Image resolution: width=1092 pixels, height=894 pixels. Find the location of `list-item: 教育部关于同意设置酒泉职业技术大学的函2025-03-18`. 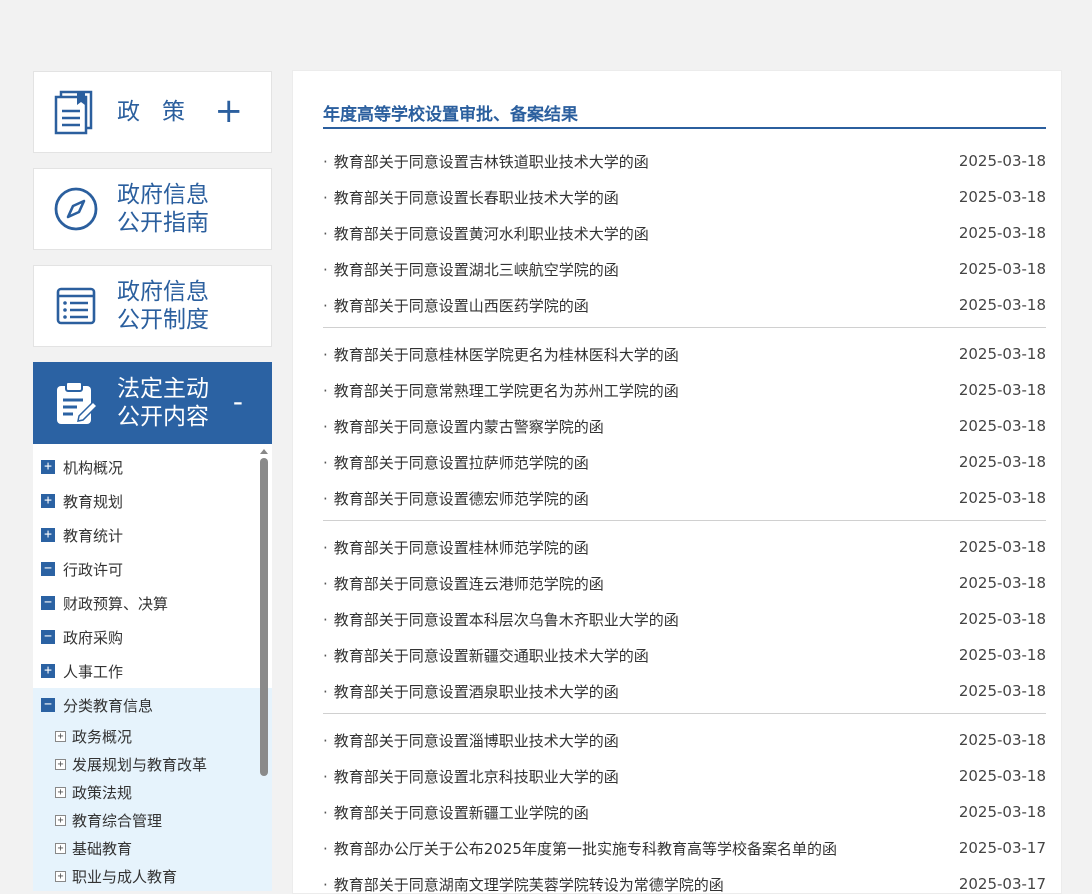

list-item: 教育部关于同意设置酒泉职业技术大学的函2025-03-18 is located at coordinates (684, 691).